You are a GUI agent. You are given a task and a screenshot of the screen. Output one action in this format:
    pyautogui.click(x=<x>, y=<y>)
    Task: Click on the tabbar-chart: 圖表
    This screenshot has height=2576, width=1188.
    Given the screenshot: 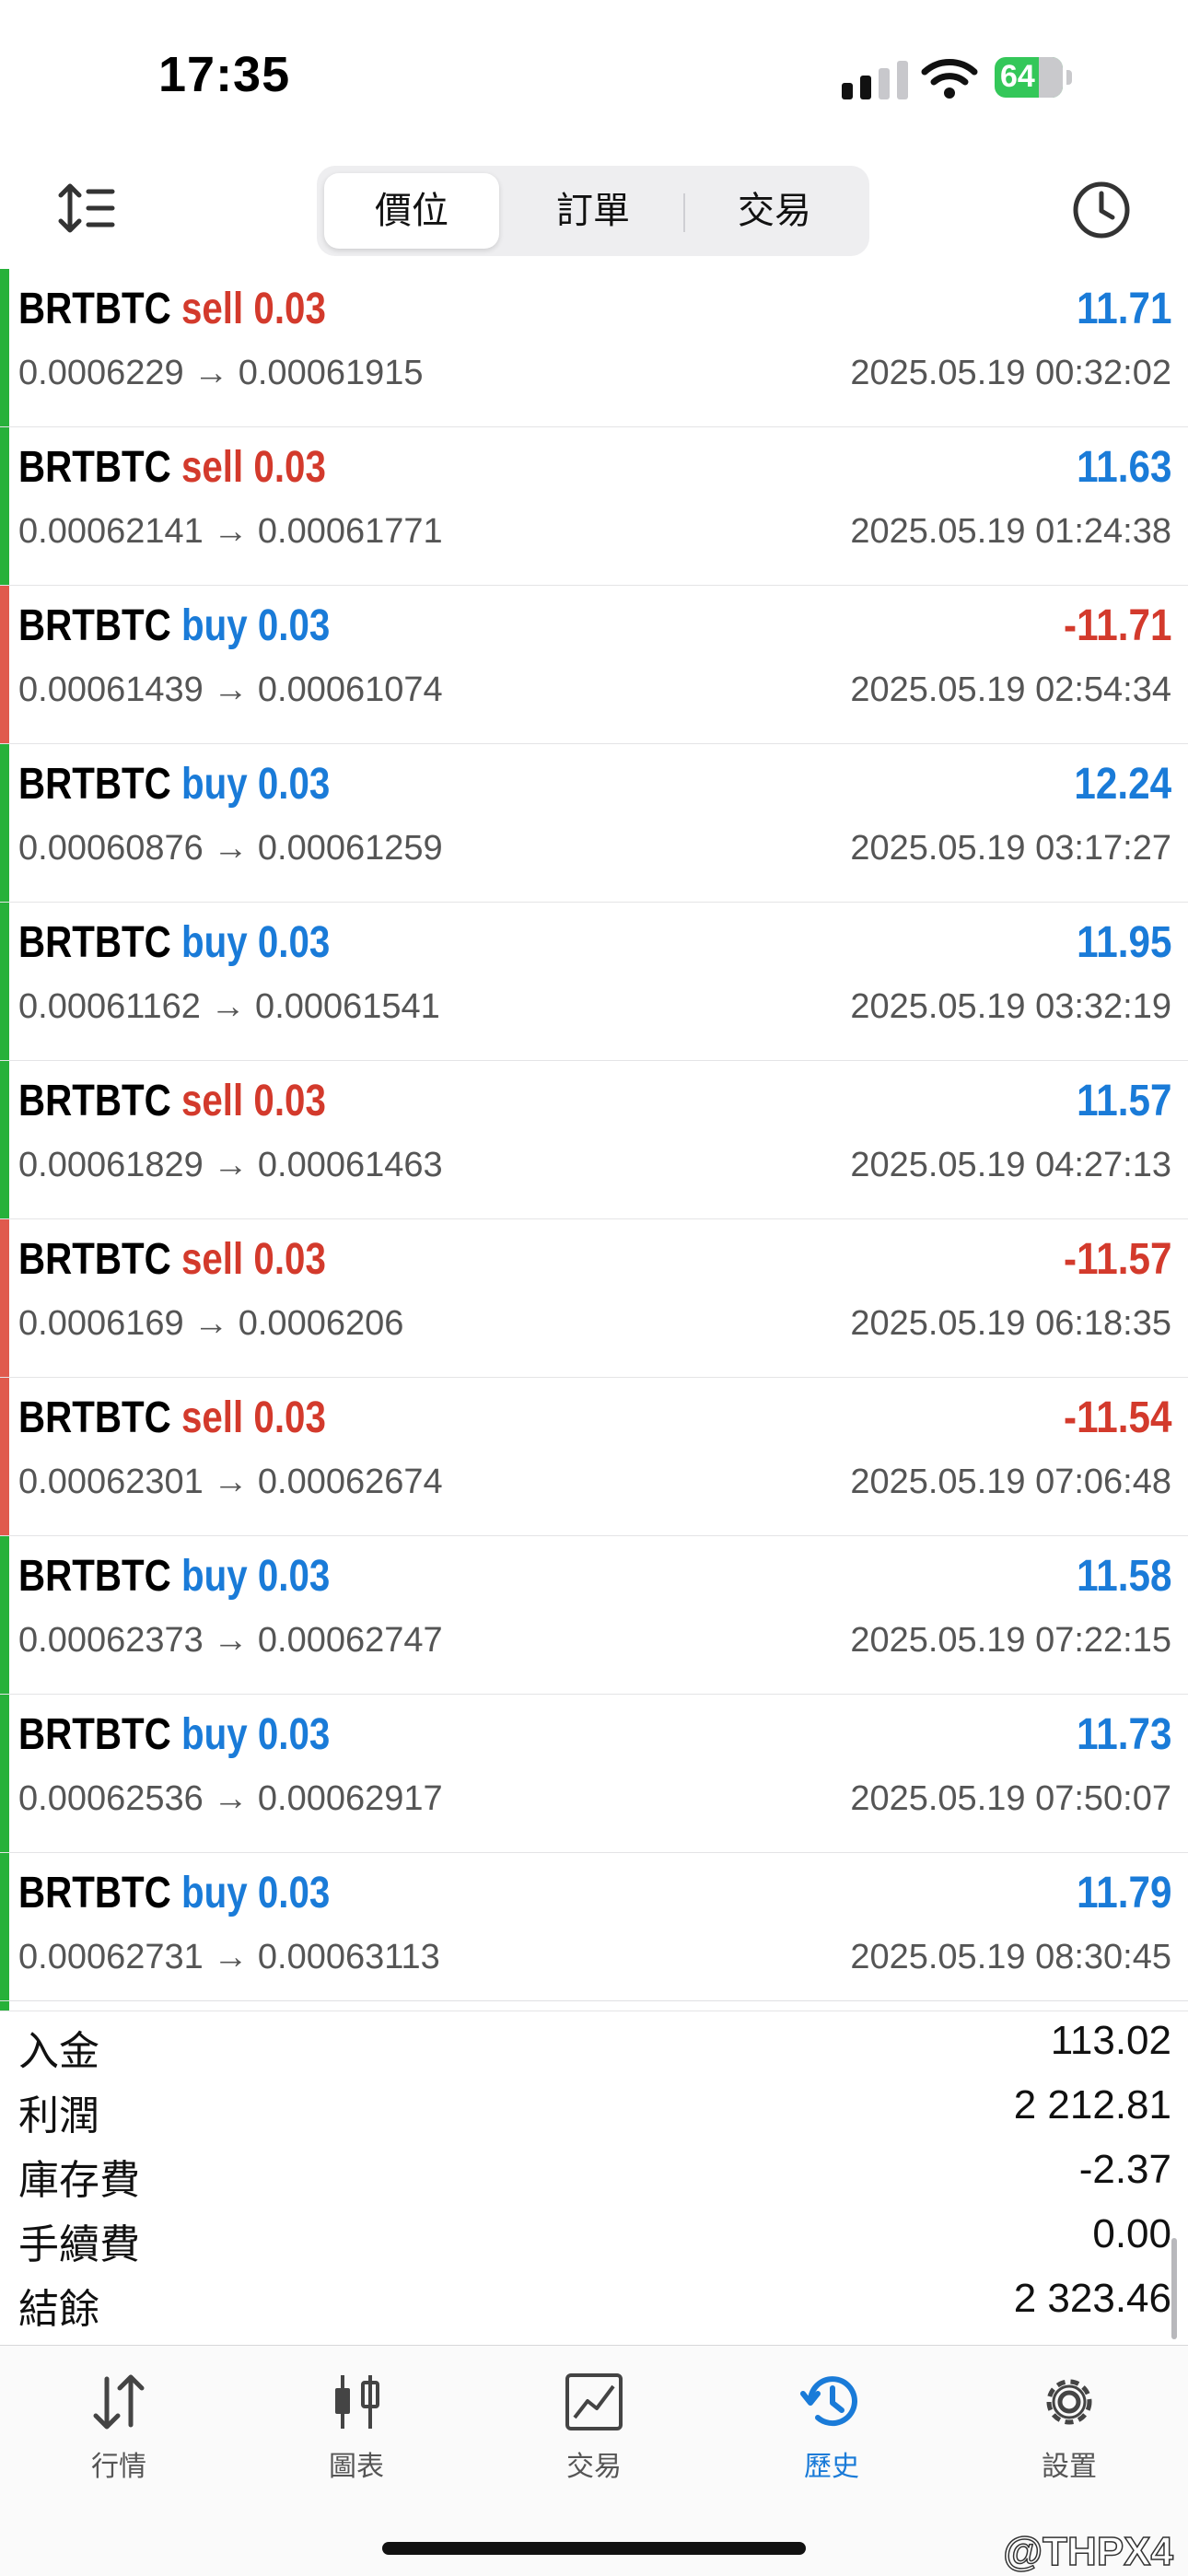 What is the action you would take?
    pyautogui.click(x=356, y=2427)
    